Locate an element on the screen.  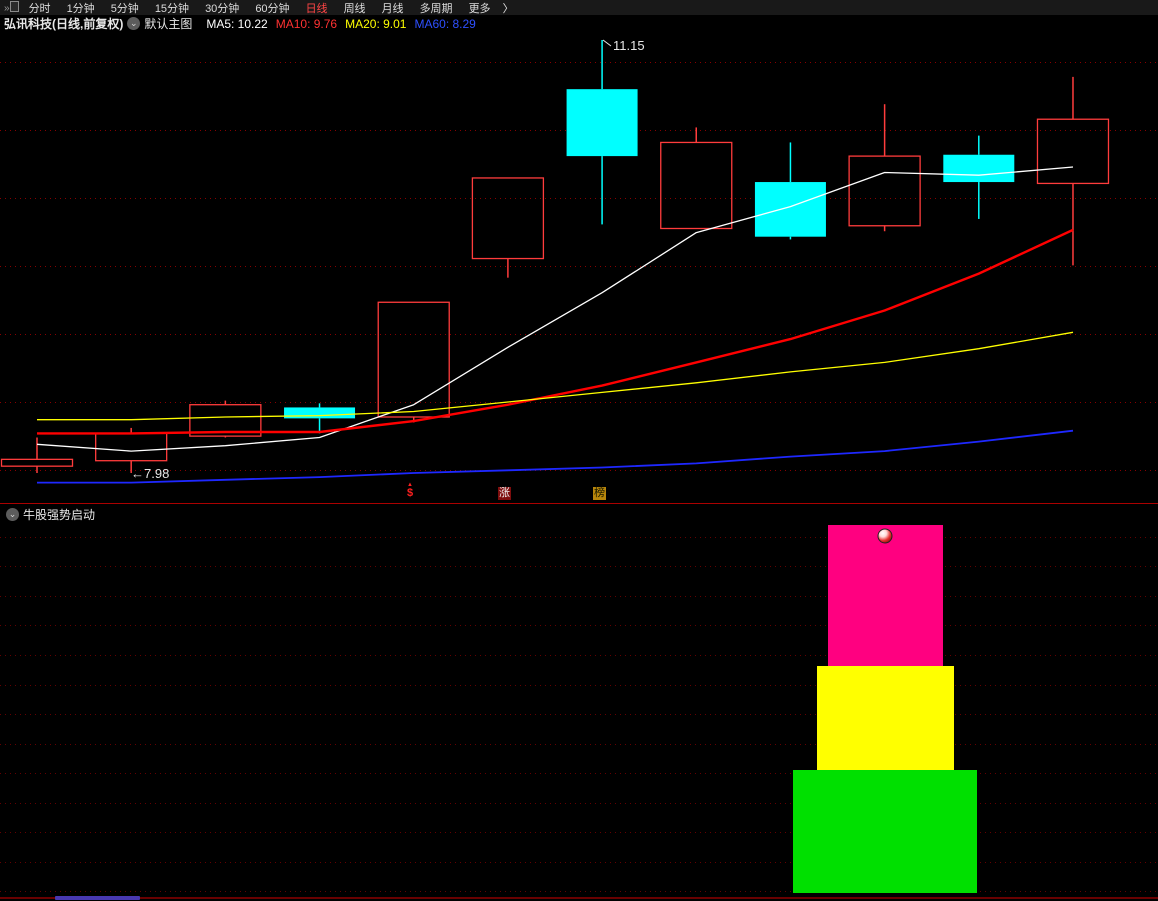
stock-title: 弘讯科技(日线,前复权) is located at coordinates (64, 24).